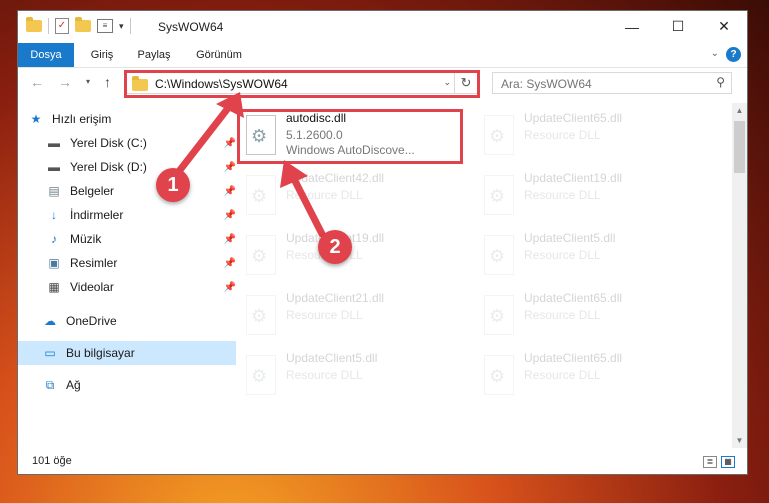 The image size is (769, 503). I want to click on arrow-to-address, so click(210, 133).